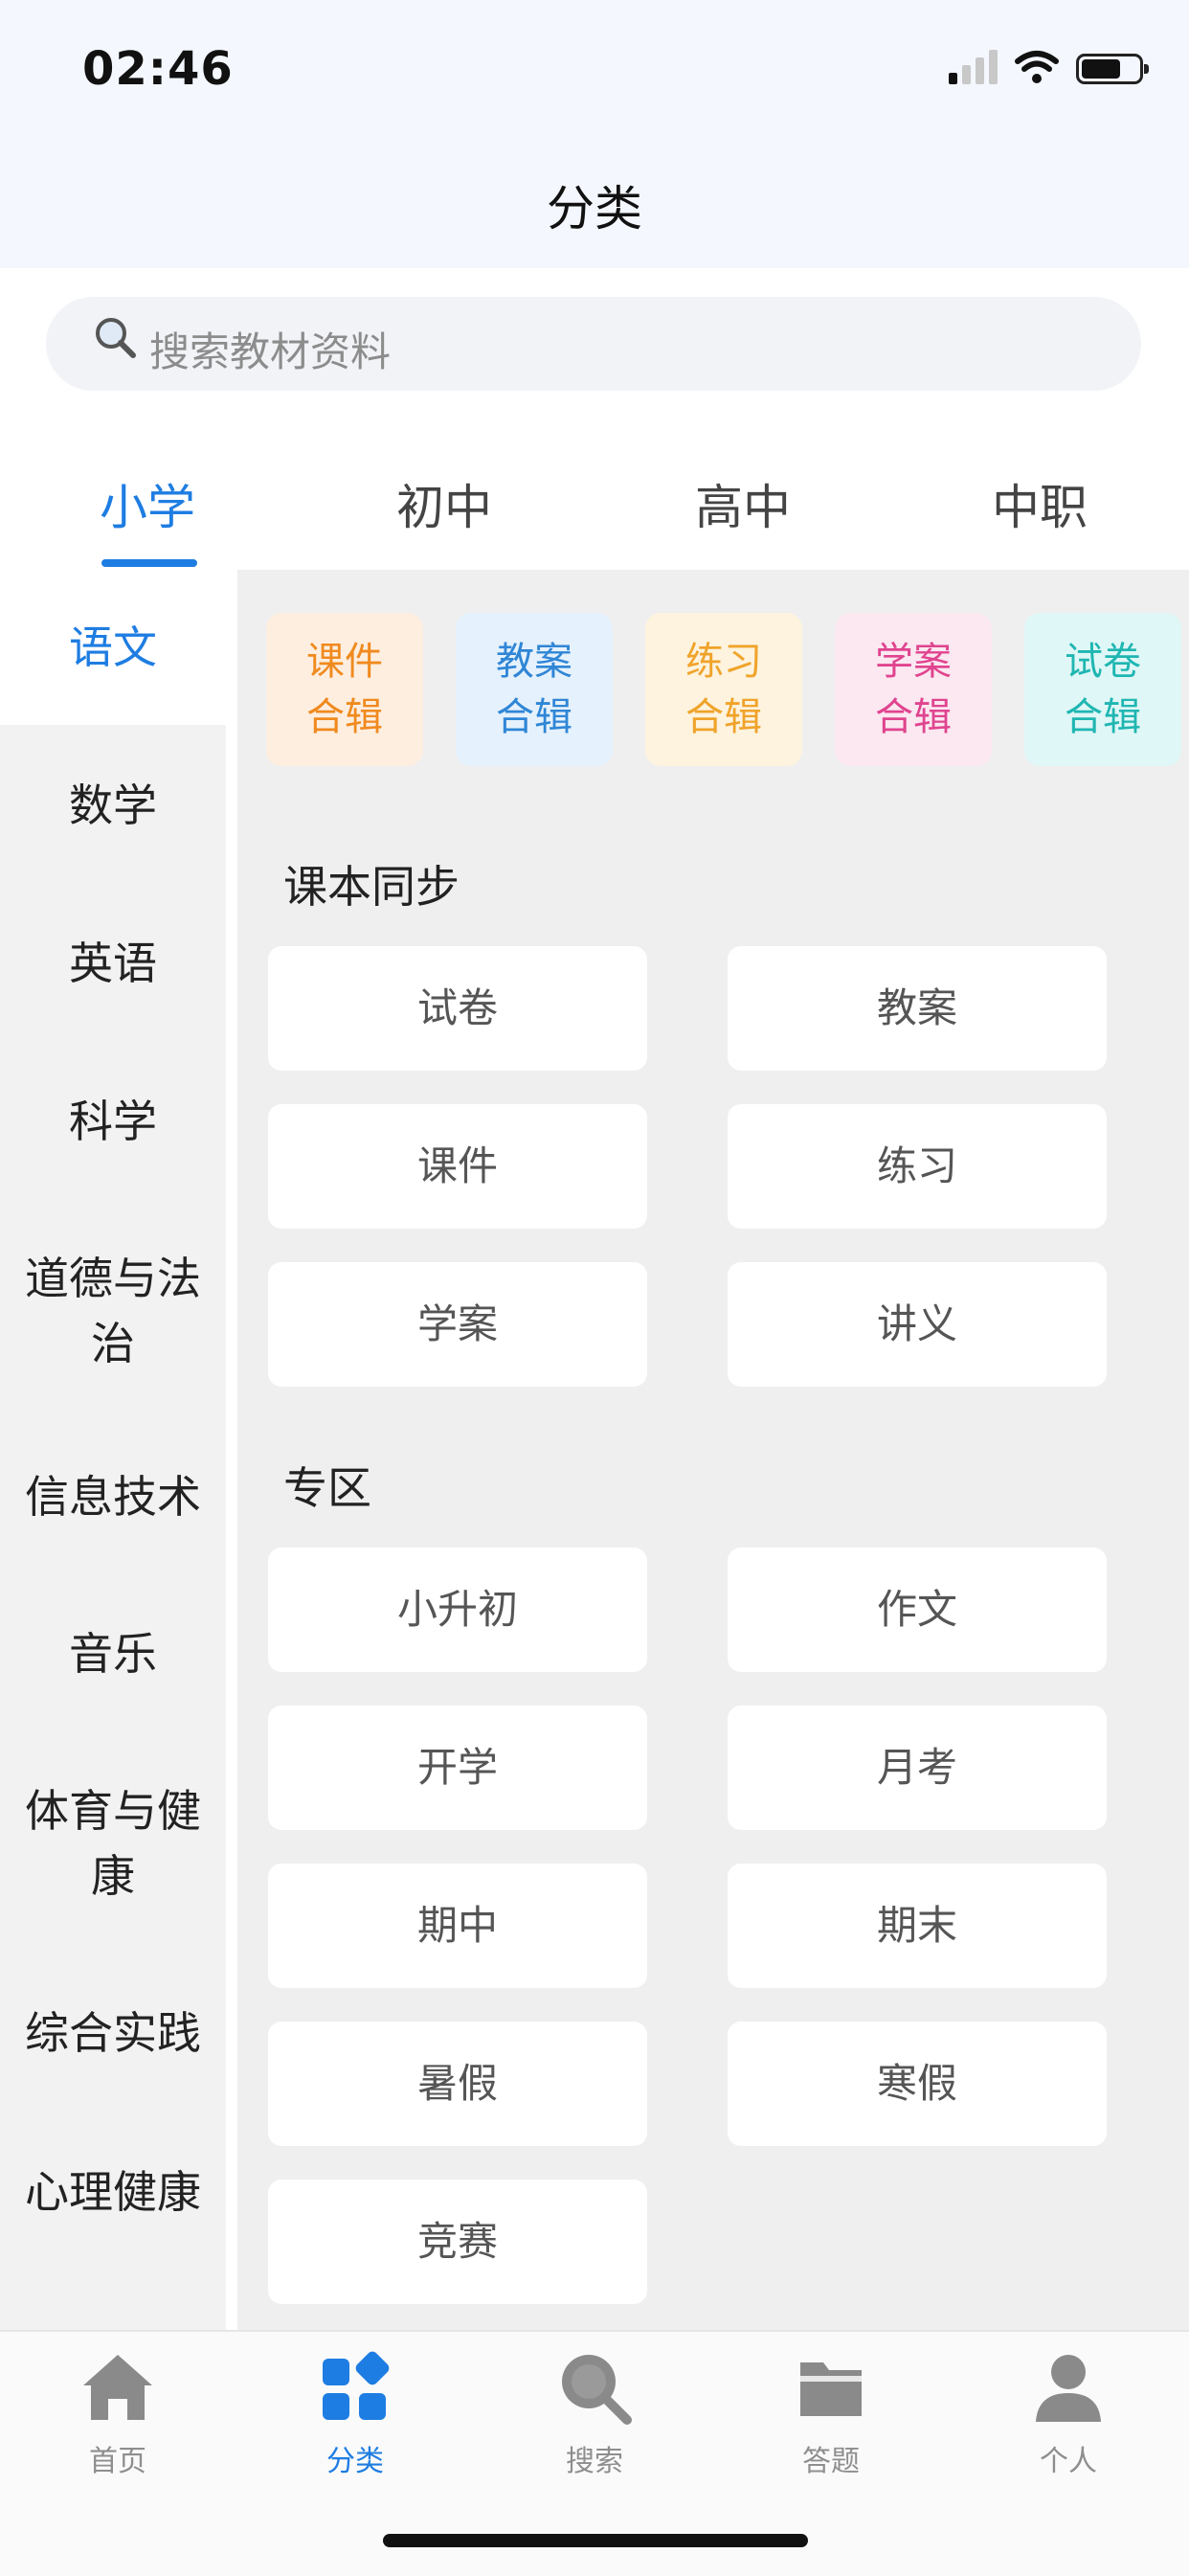 The image size is (1189, 2576). What do you see at coordinates (113, 963) in the screenshot?
I see `subject-item-english: 英语` at bounding box center [113, 963].